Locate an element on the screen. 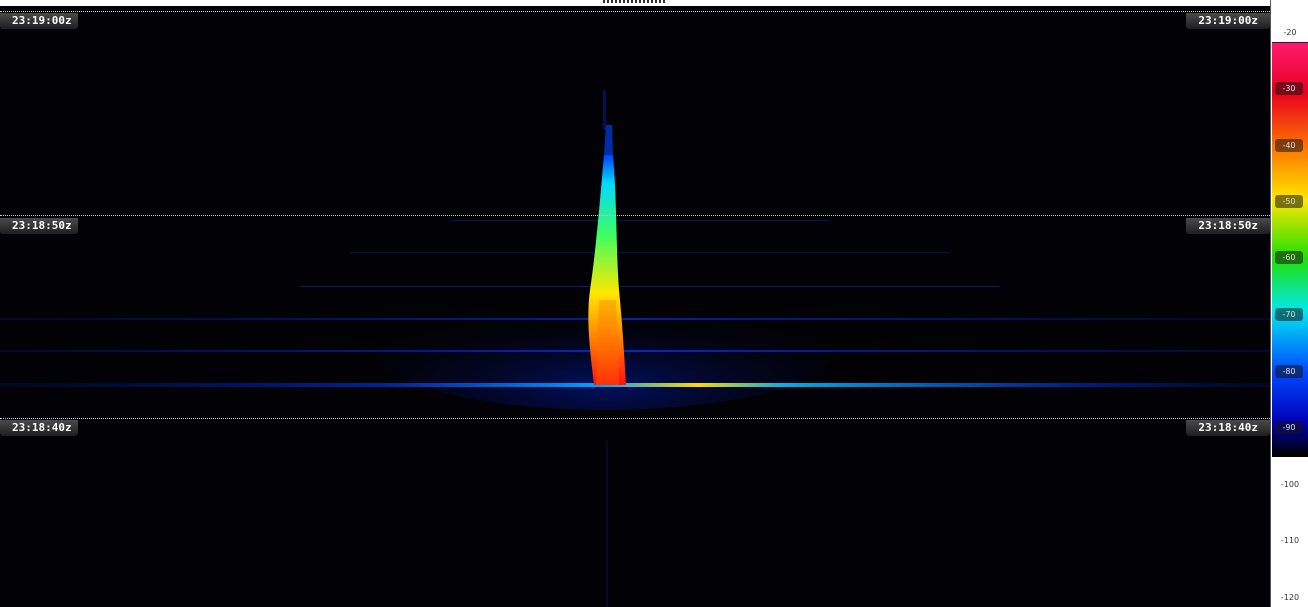 The width and height of the screenshot is (1308, 607). drag-grip is located at coordinates (635, 1).